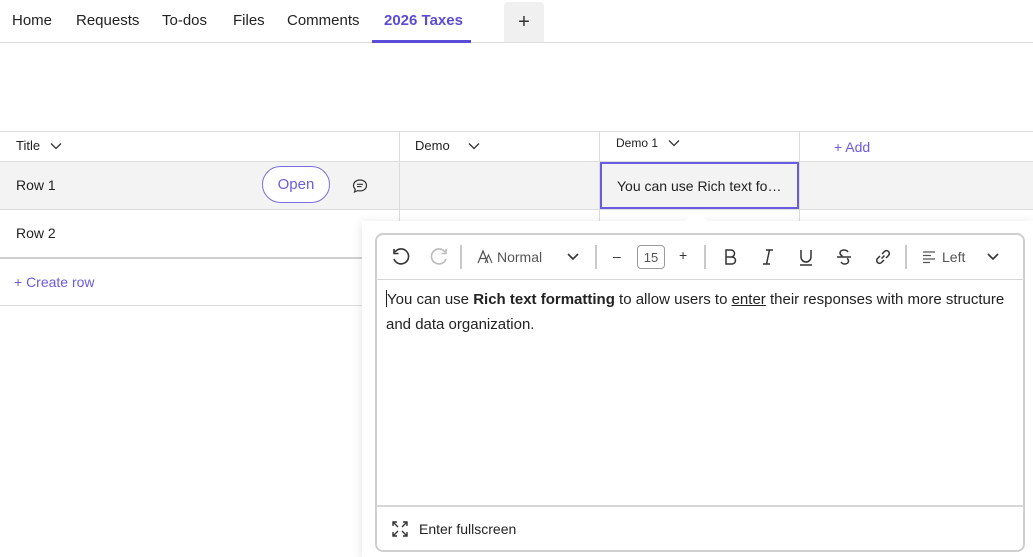 Image resolution: width=1033 pixels, height=557 pixels. What do you see at coordinates (730, 257) in the screenshot?
I see `bold-icon` at bounding box center [730, 257].